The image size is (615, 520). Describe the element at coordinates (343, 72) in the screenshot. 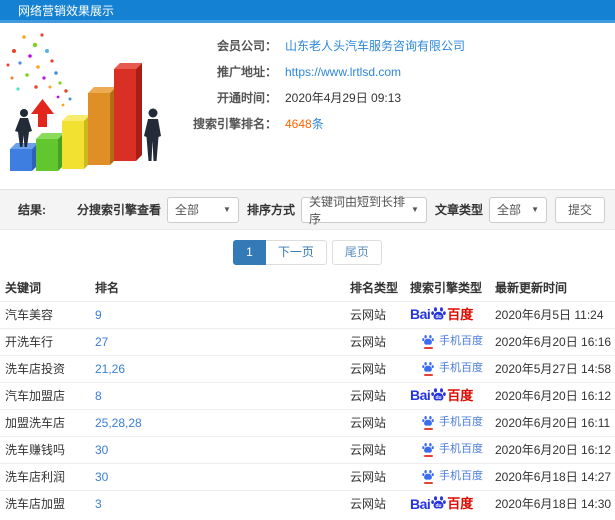

I see `promo-url-link: https://www.lrtlsd.com` at that location.